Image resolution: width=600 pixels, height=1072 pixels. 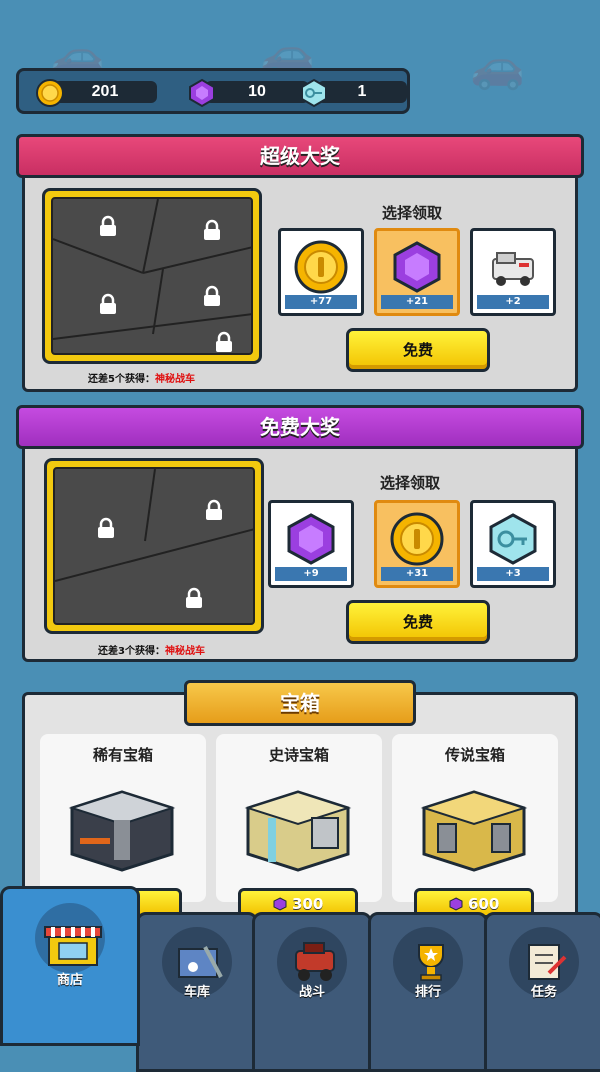 What do you see at coordinates (105, 92) in the screenshot?
I see `coin-amount: 201` at bounding box center [105, 92].